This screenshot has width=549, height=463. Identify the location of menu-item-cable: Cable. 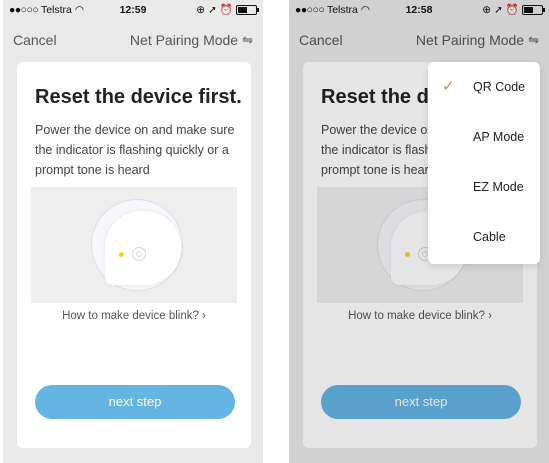
(484, 237).